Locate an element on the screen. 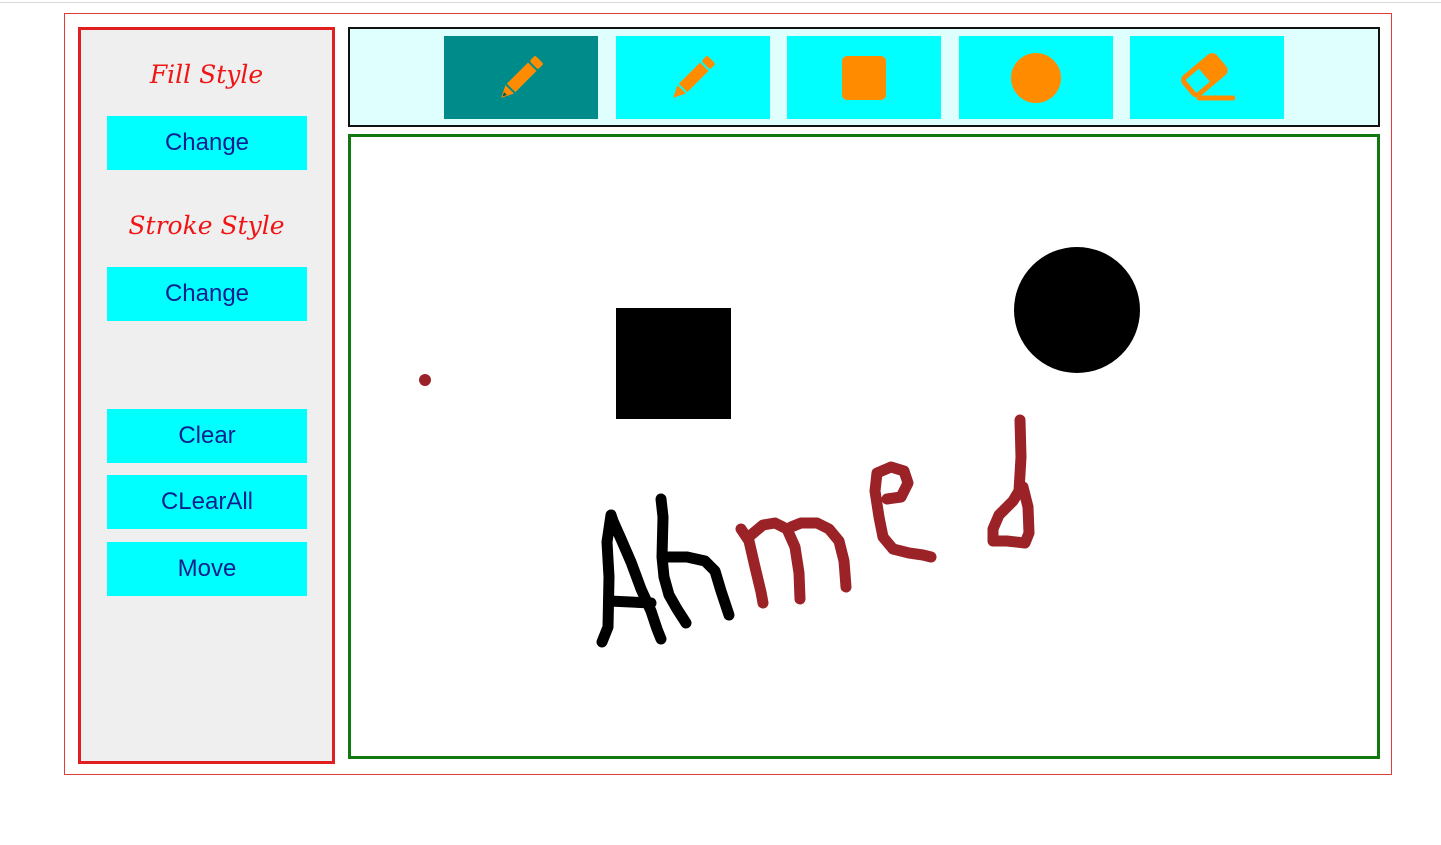  fill-style-change-button: Change is located at coordinates (207, 143).